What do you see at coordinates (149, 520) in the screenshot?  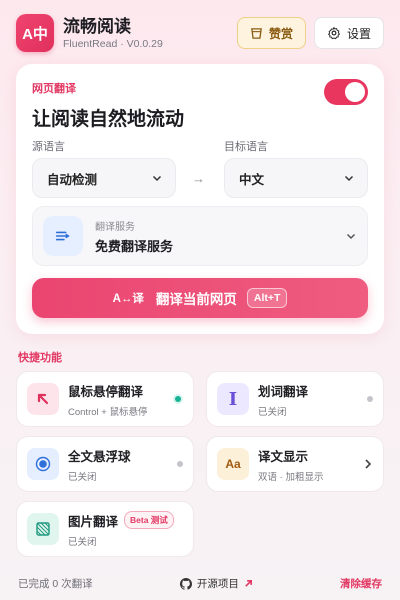 I see `beta-badge: Beta 测试` at bounding box center [149, 520].